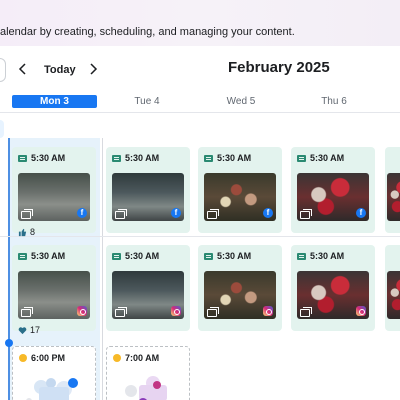 This screenshot has height=400, width=400. I want to click on chevron-left-icon, so click(22, 69).